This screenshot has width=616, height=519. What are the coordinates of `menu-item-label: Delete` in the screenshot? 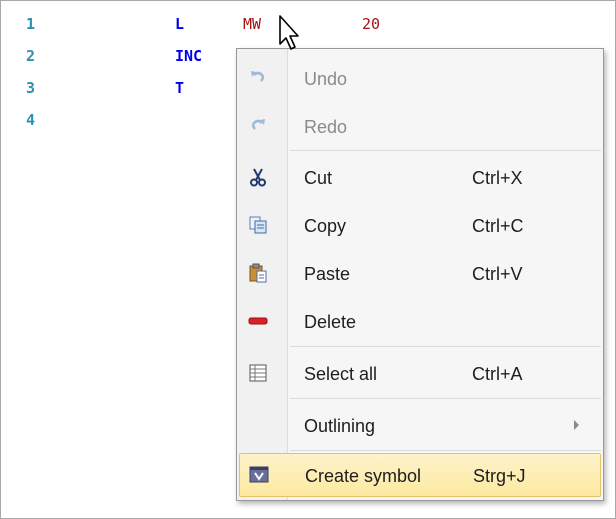 It's located at (330, 322).